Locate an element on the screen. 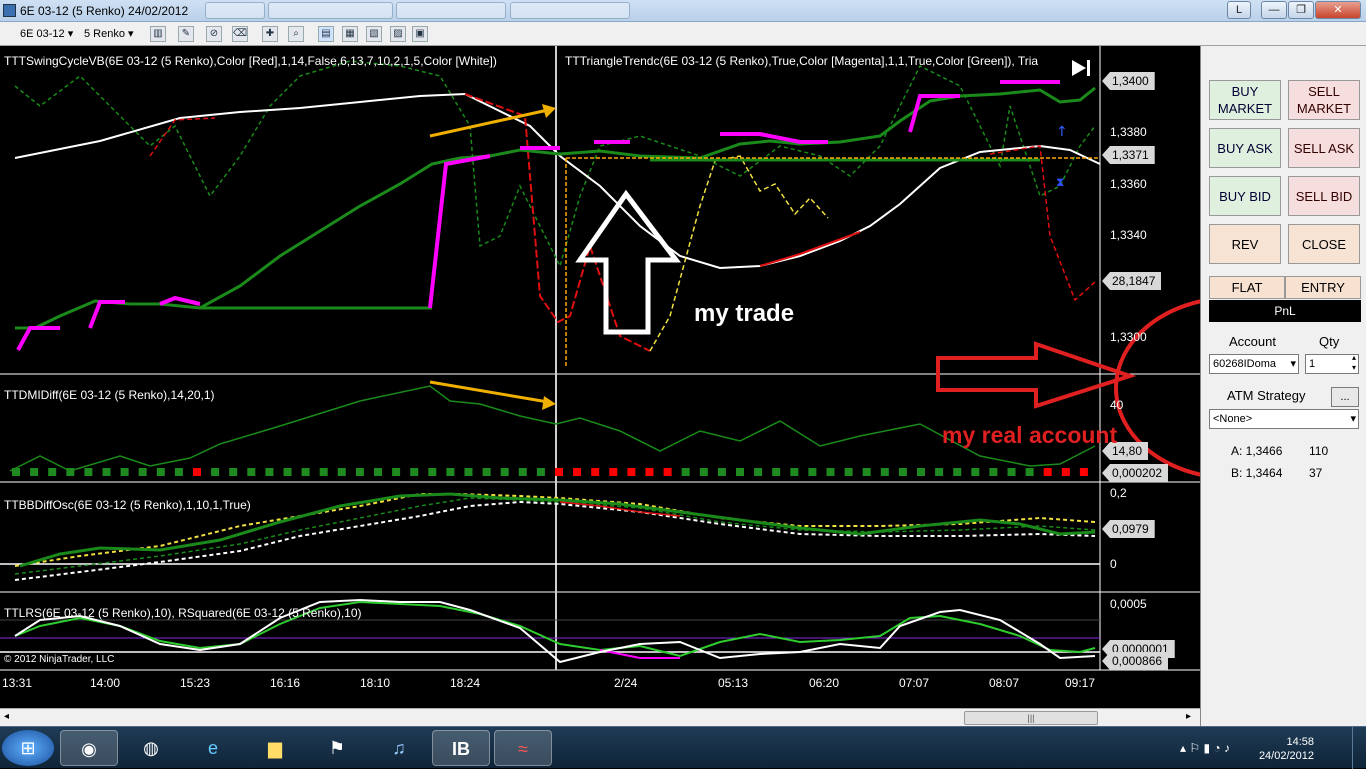 The width and height of the screenshot is (1366, 769). scrollbar-thumb: ||| is located at coordinates (1031, 718).